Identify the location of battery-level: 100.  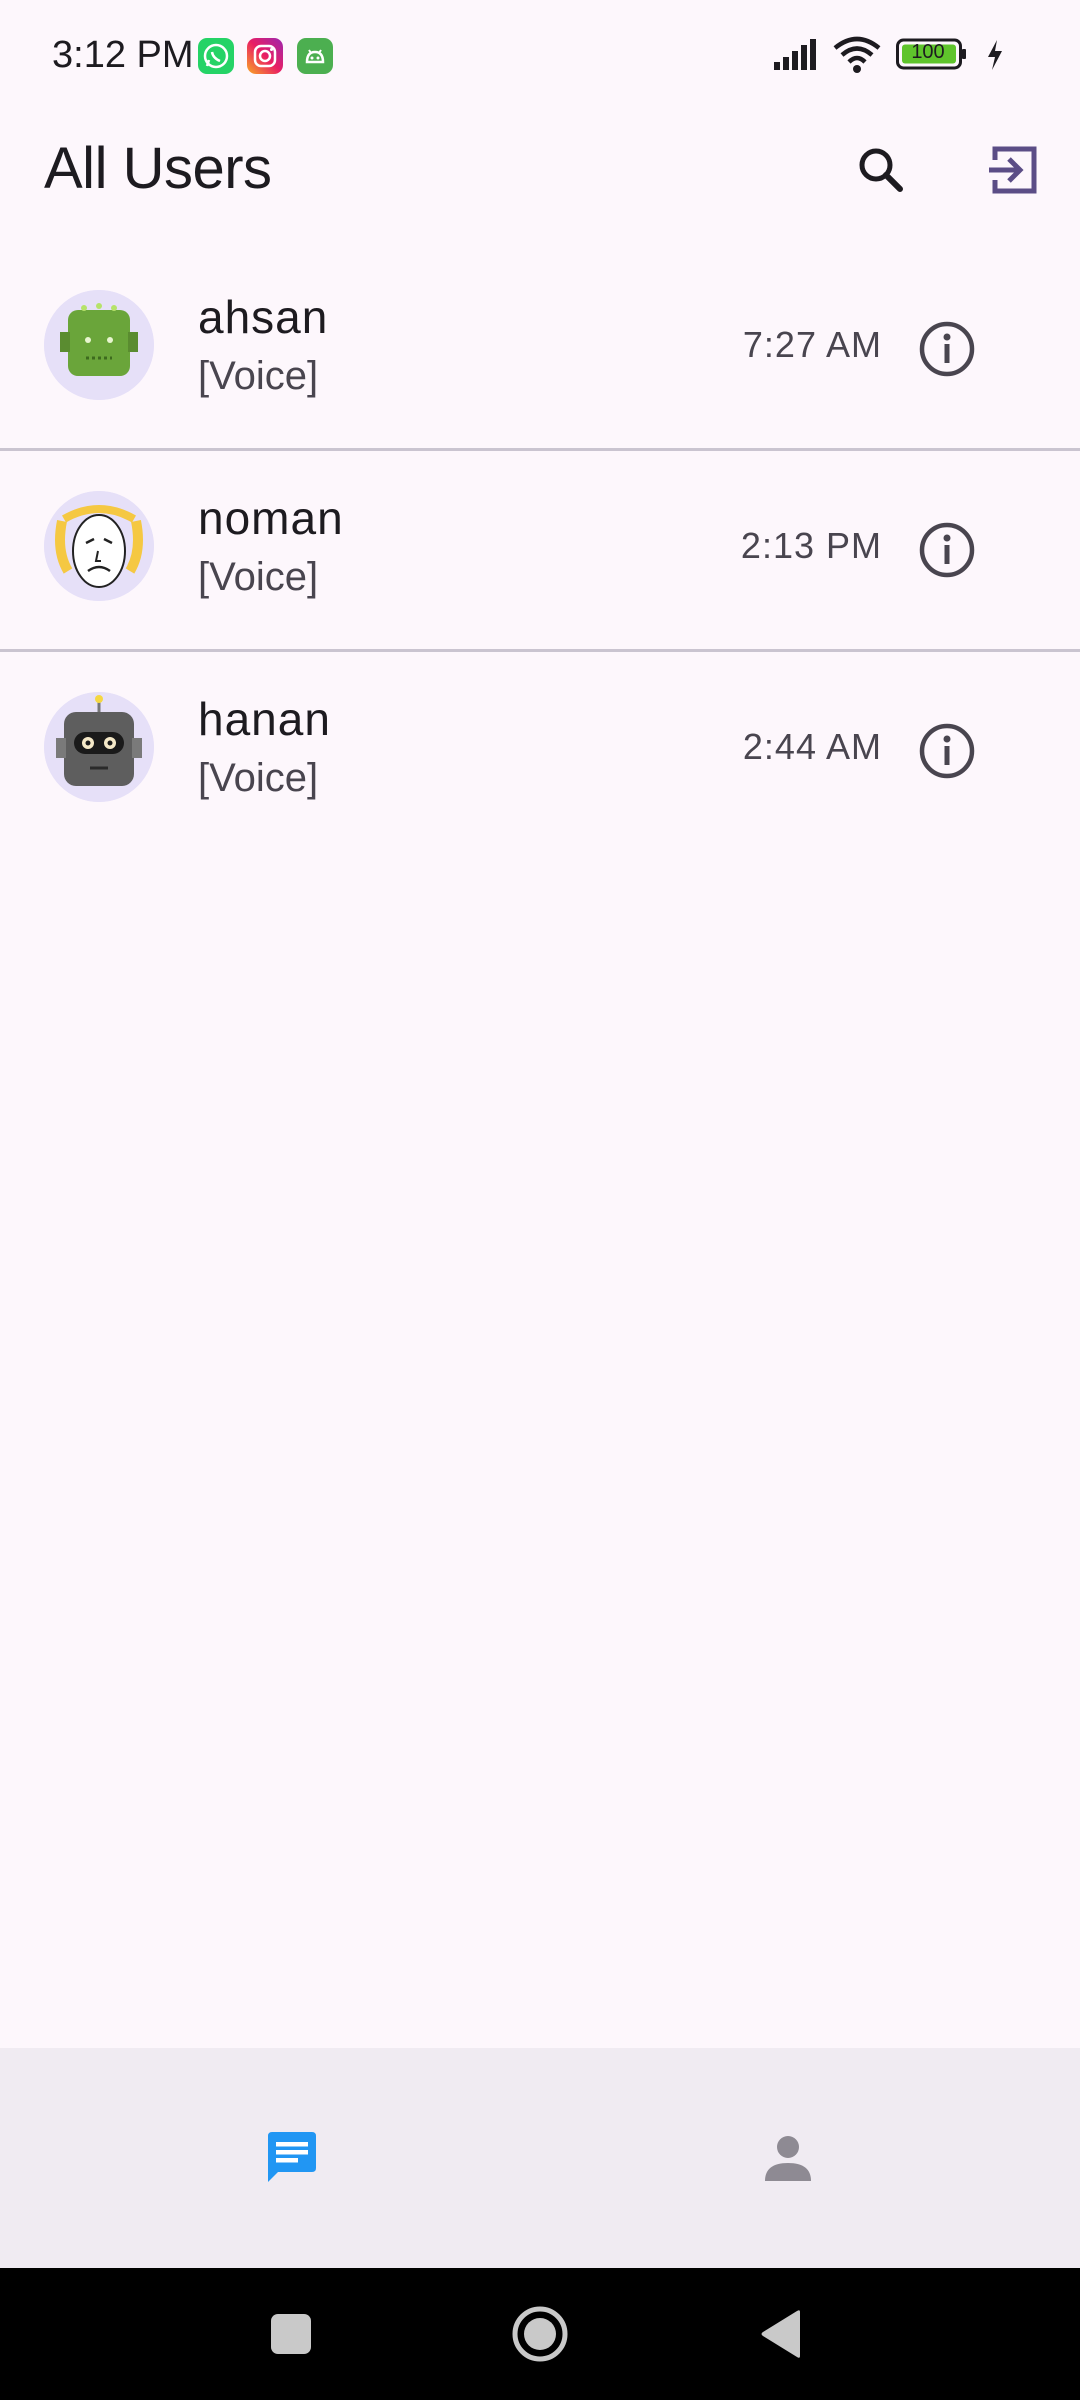
(928, 52).